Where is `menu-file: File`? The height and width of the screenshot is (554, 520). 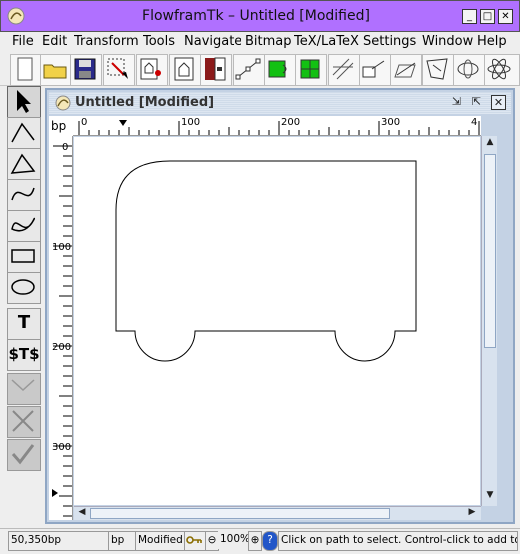
menu-file: File is located at coordinates (26, 41).